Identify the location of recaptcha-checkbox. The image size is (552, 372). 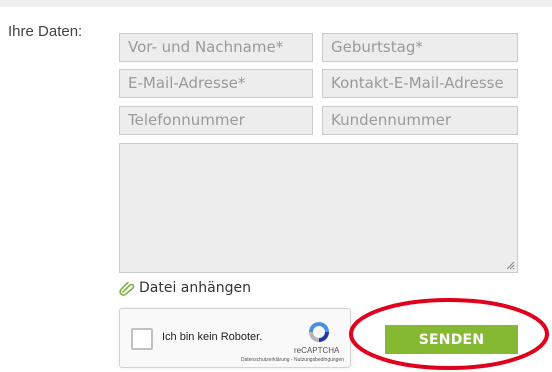
(142, 339).